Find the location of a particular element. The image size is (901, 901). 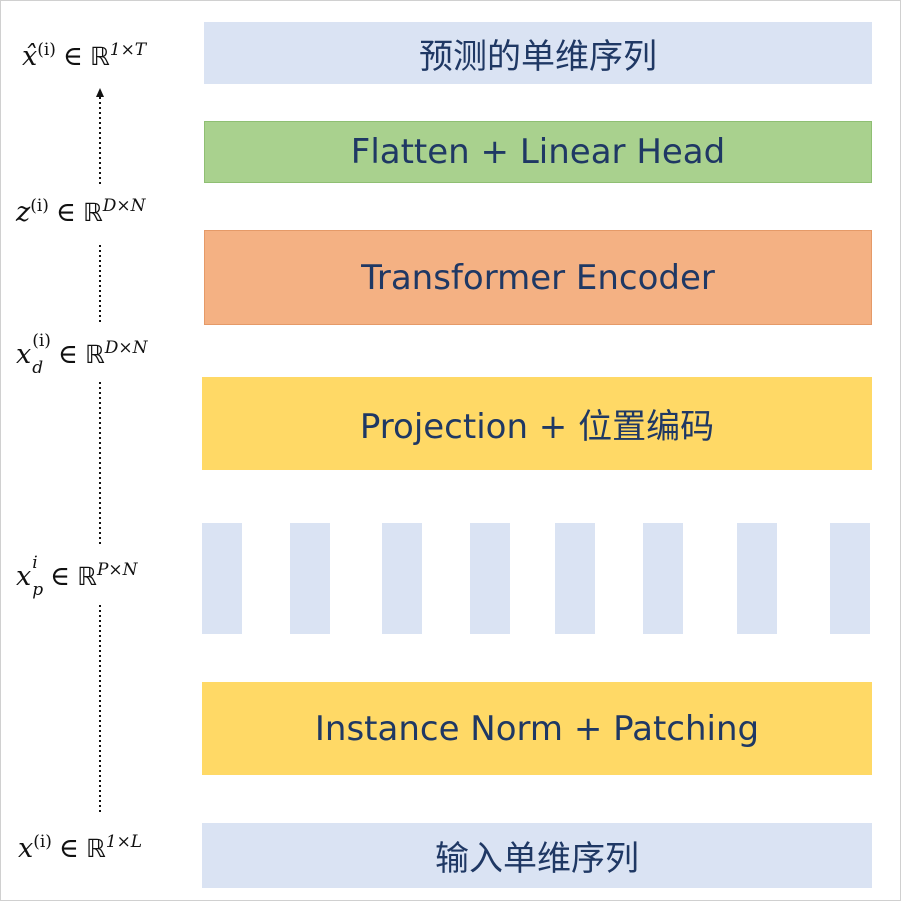

input-series-block: 输入单维序列 is located at coordinates (537, 855).